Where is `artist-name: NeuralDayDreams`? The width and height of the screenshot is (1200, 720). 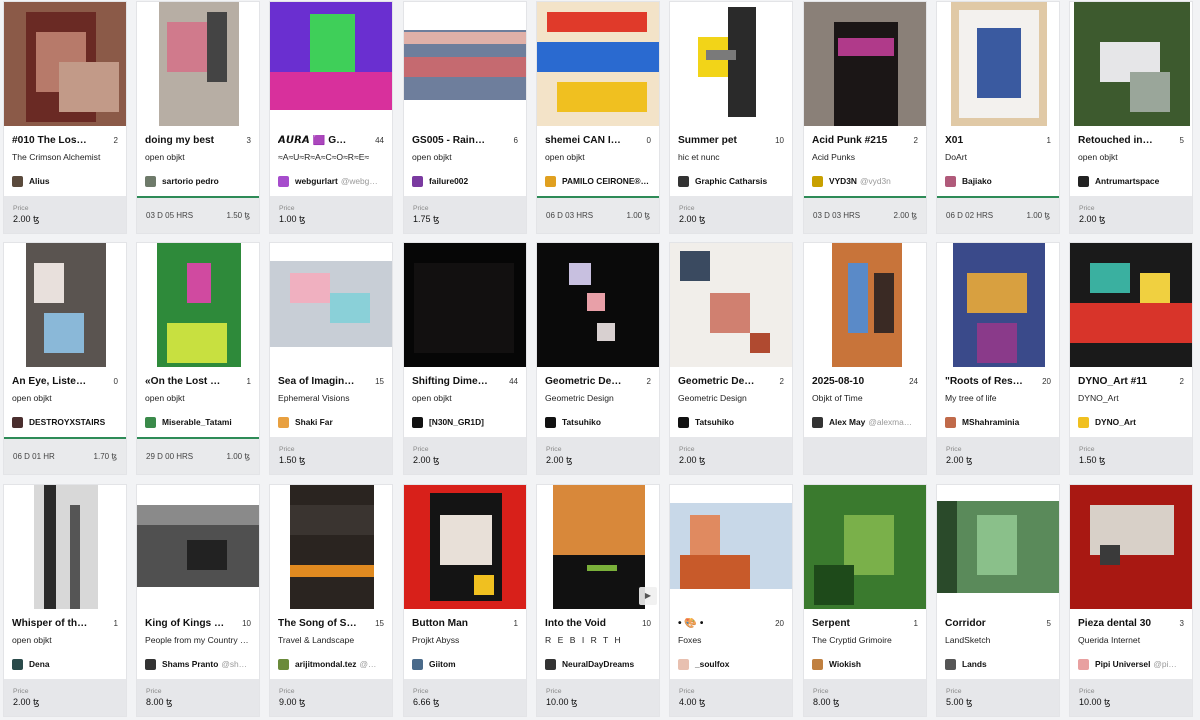 artist-name: NeuralDayDreams is located at coordinates (598, 664).